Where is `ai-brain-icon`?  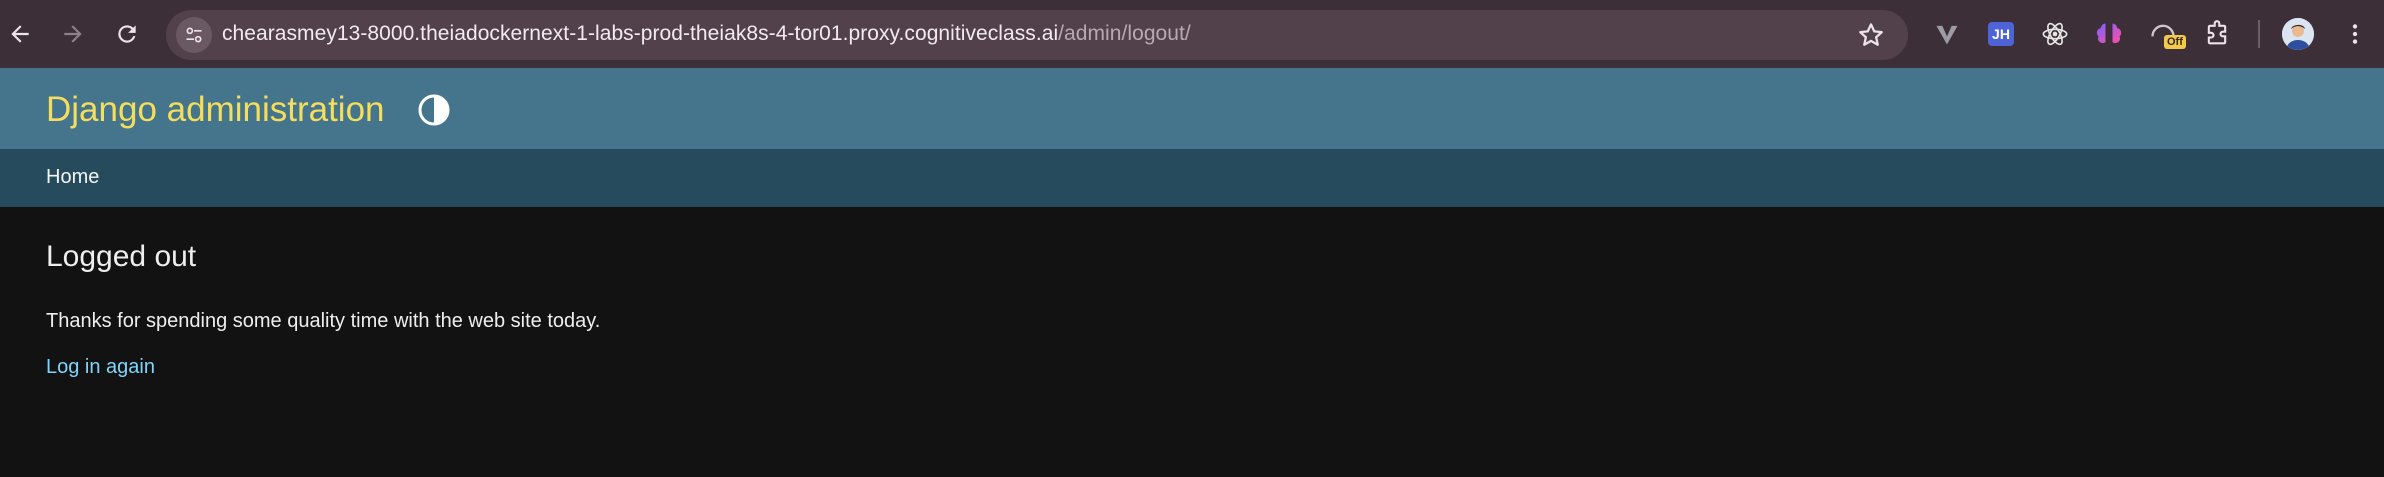
ai-brain-icon is located at coordinates (2109, 33).